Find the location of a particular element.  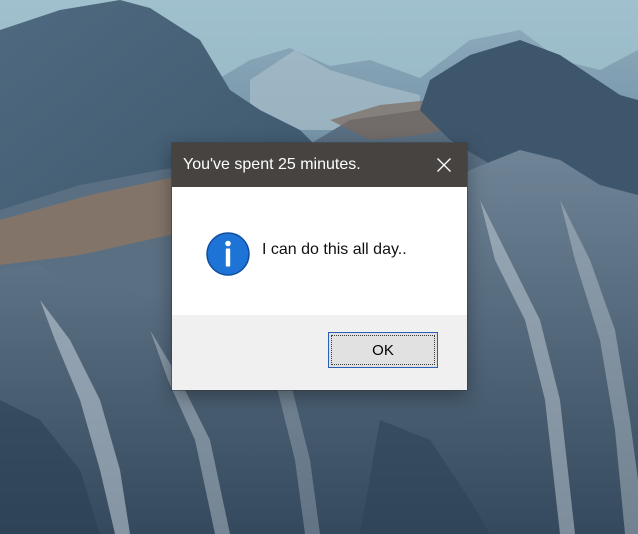

dialog-titlebar: You've spent 25 minutes. is located at coordinates (319, 165).